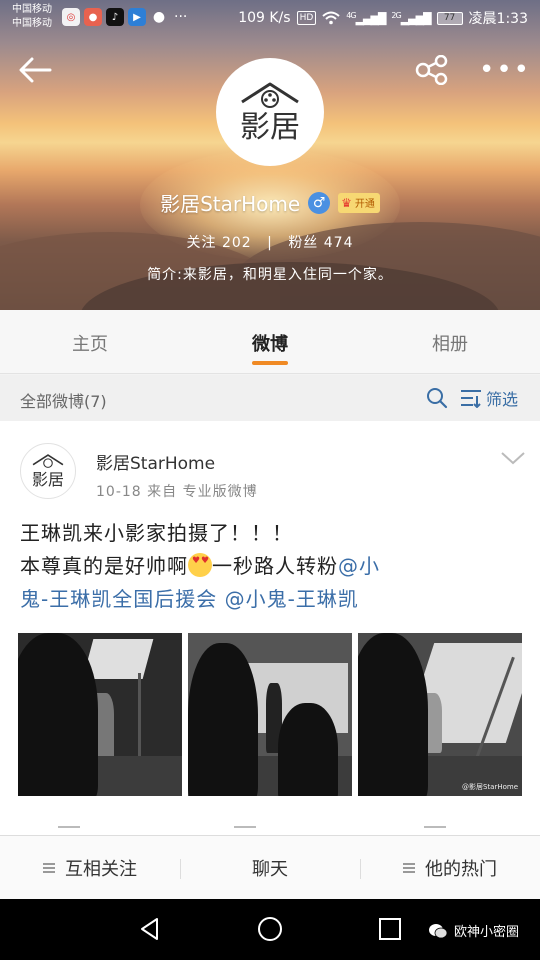 This screenshot has width=540, height=960. I want to click on vip-badge: ♛ 开通, so click(359, 202).